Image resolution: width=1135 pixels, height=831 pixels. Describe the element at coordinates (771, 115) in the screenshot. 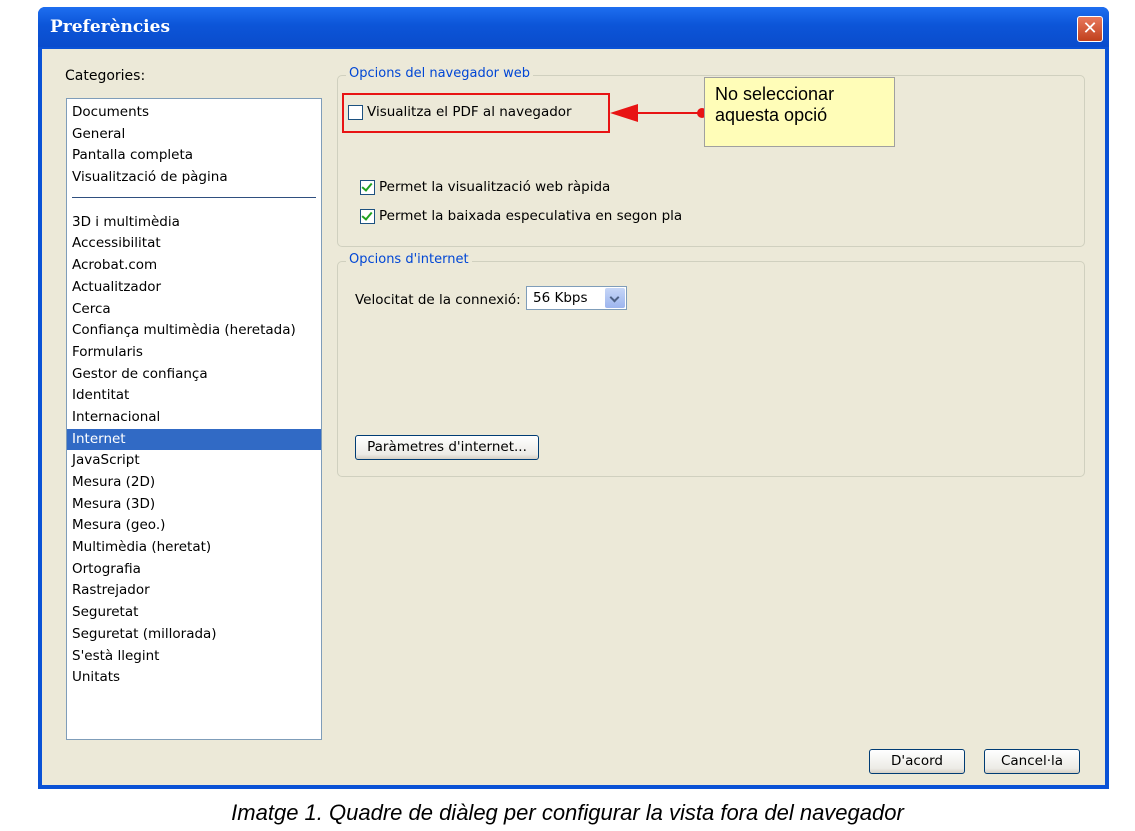

I see `annotation-note-line2: aquesta opció` at that location.